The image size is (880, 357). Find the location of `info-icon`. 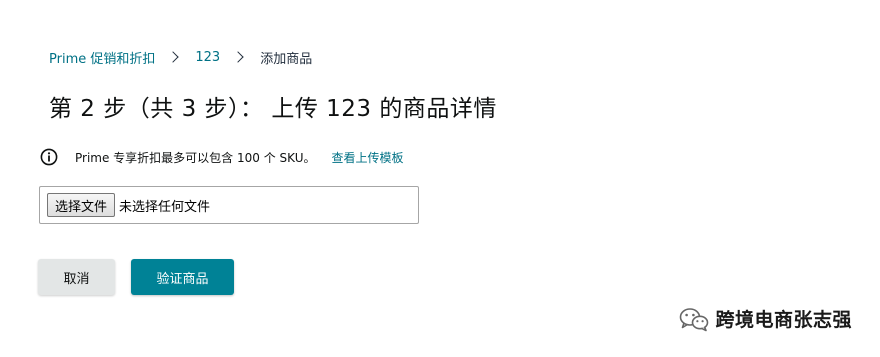

info-icon is located at coordinates (49, 157).